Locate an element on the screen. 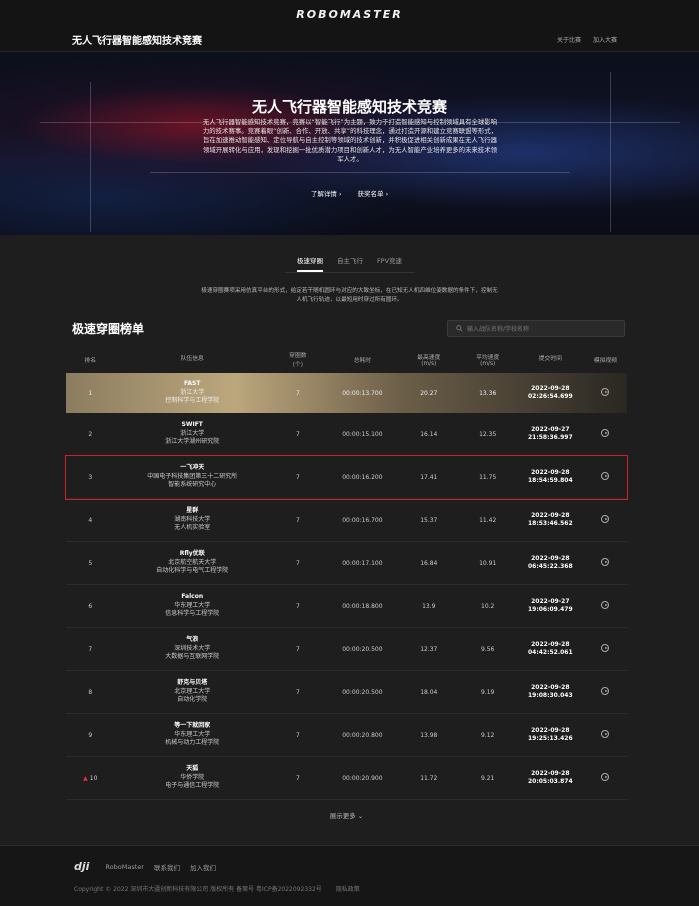 This screenshot has height=906, width=699. footer-link-join: 加入我们 is located at coordinates (203, 867).